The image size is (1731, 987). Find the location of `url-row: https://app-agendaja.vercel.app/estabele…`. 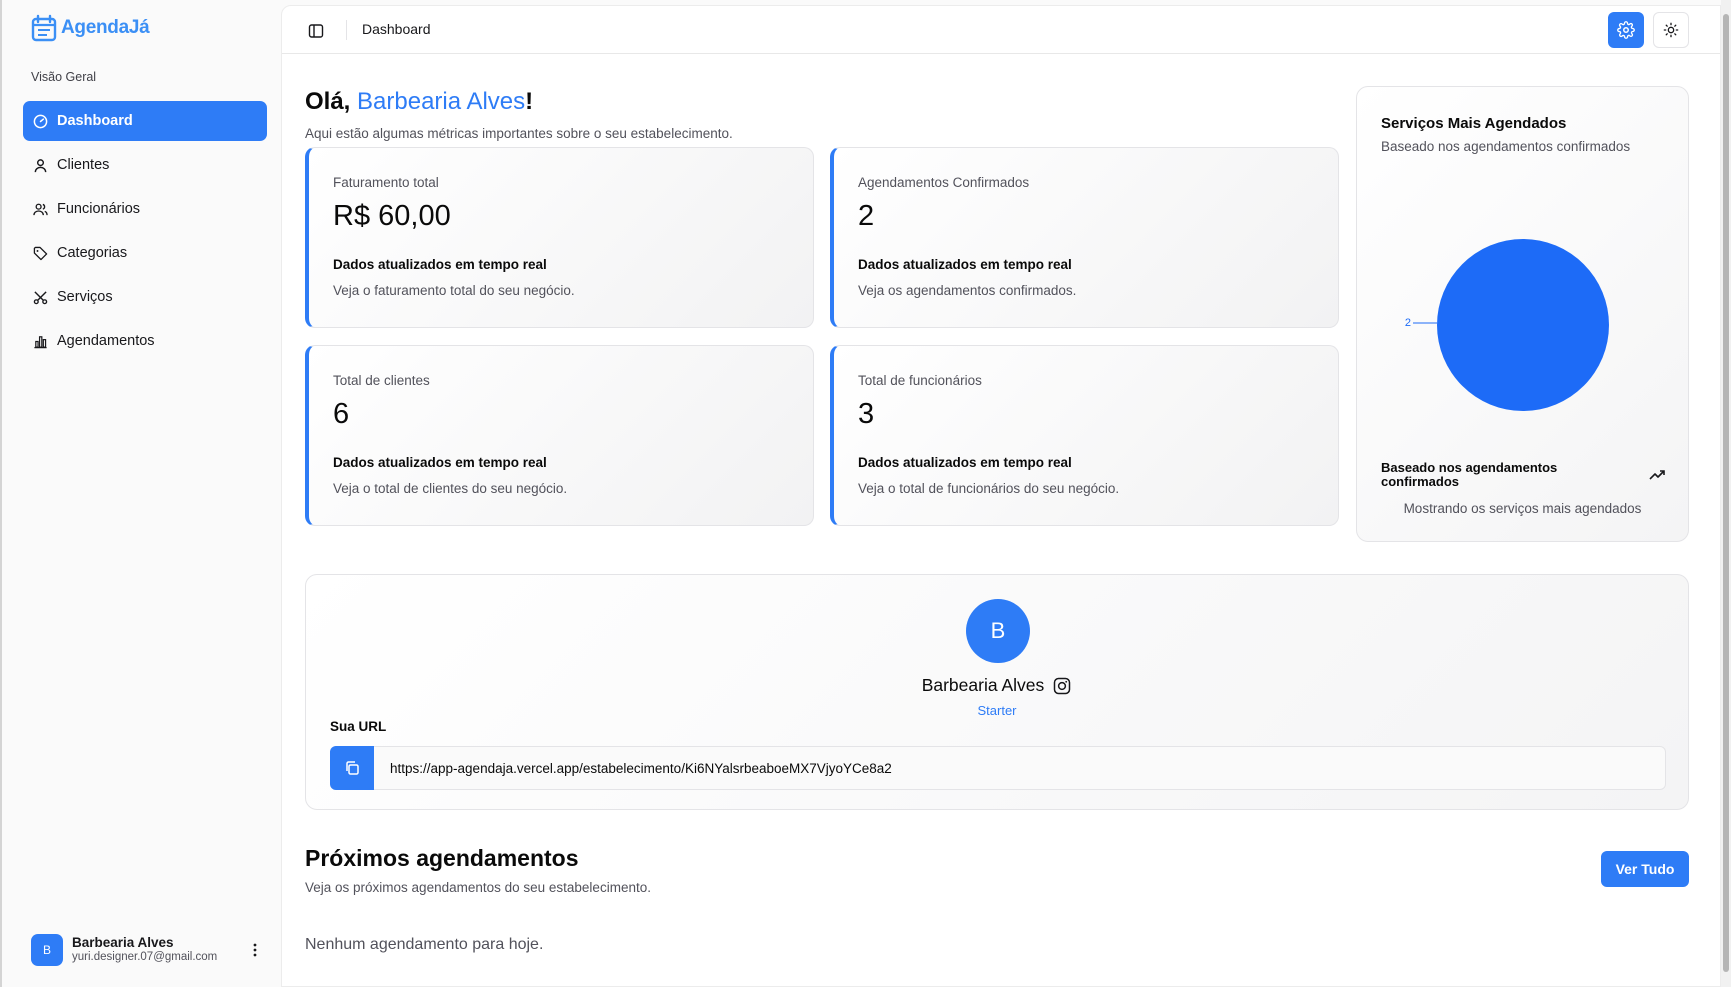

url-row: https://app-agendaja.vercel.app/estabele… is located at coordinates (998, 768).